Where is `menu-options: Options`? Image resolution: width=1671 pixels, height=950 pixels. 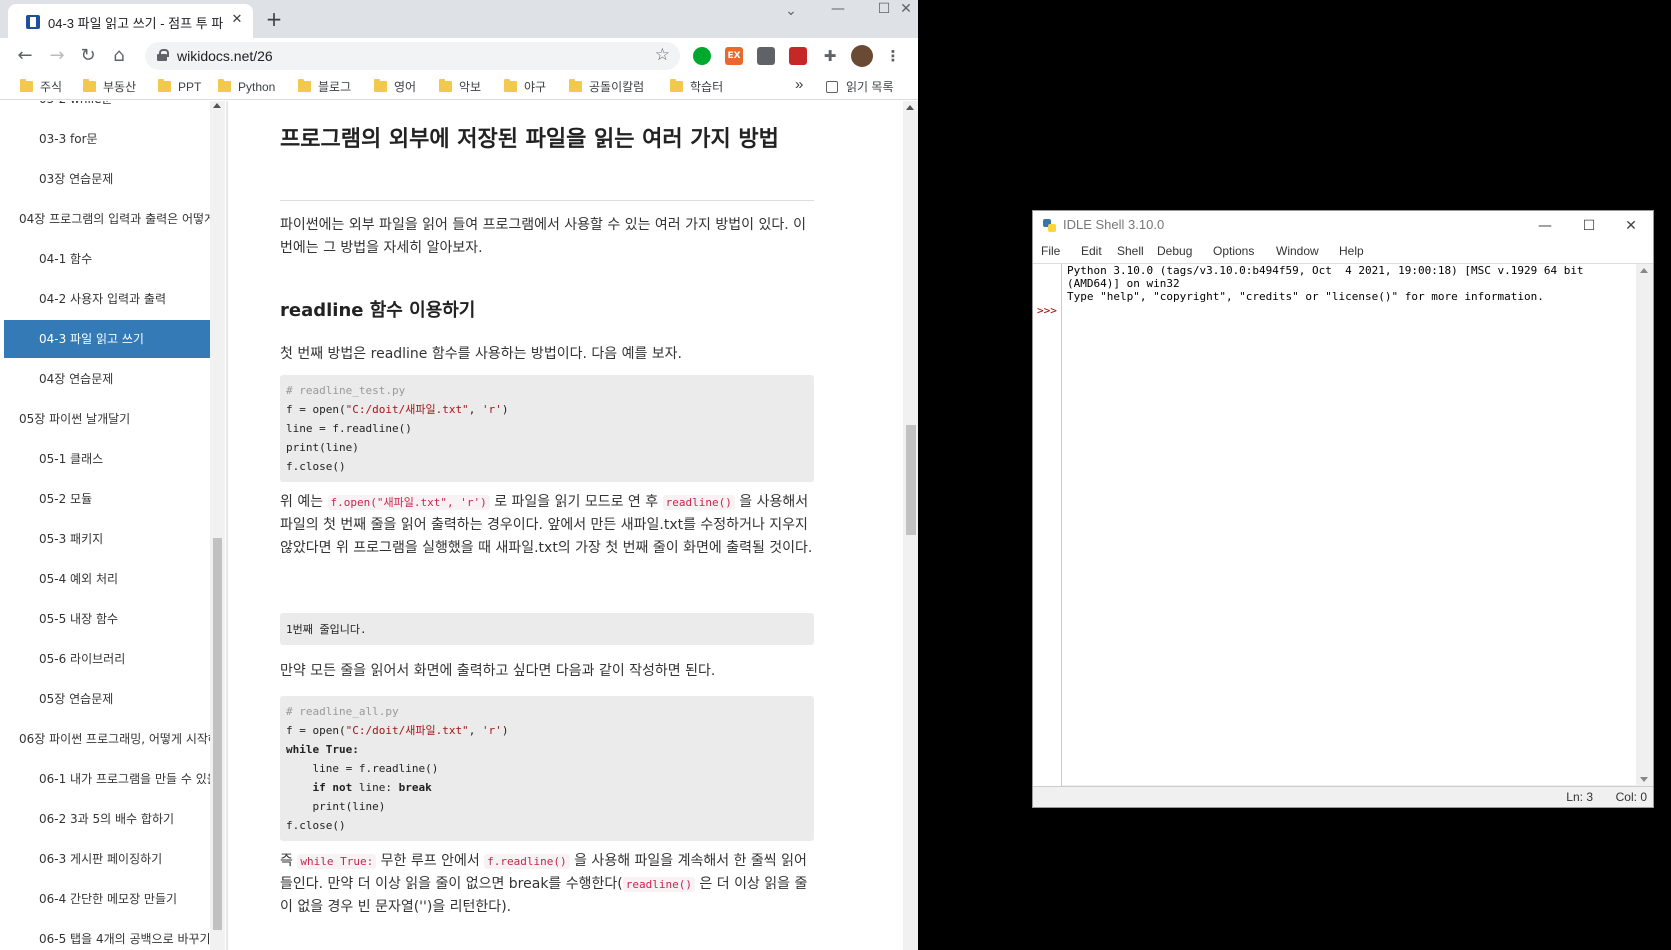
menu-options: Options is located at coordinates (1233, 251).